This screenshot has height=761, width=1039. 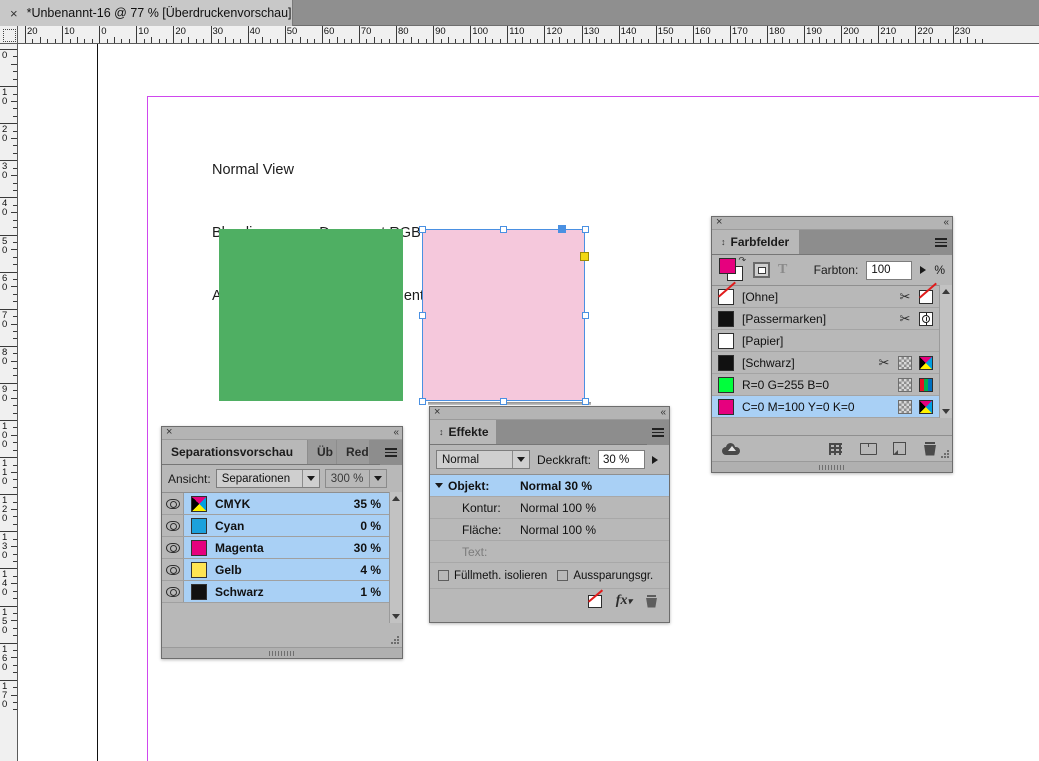 I want to click on panel-titlebar-swatches: × «, so click(x=832, y=223).